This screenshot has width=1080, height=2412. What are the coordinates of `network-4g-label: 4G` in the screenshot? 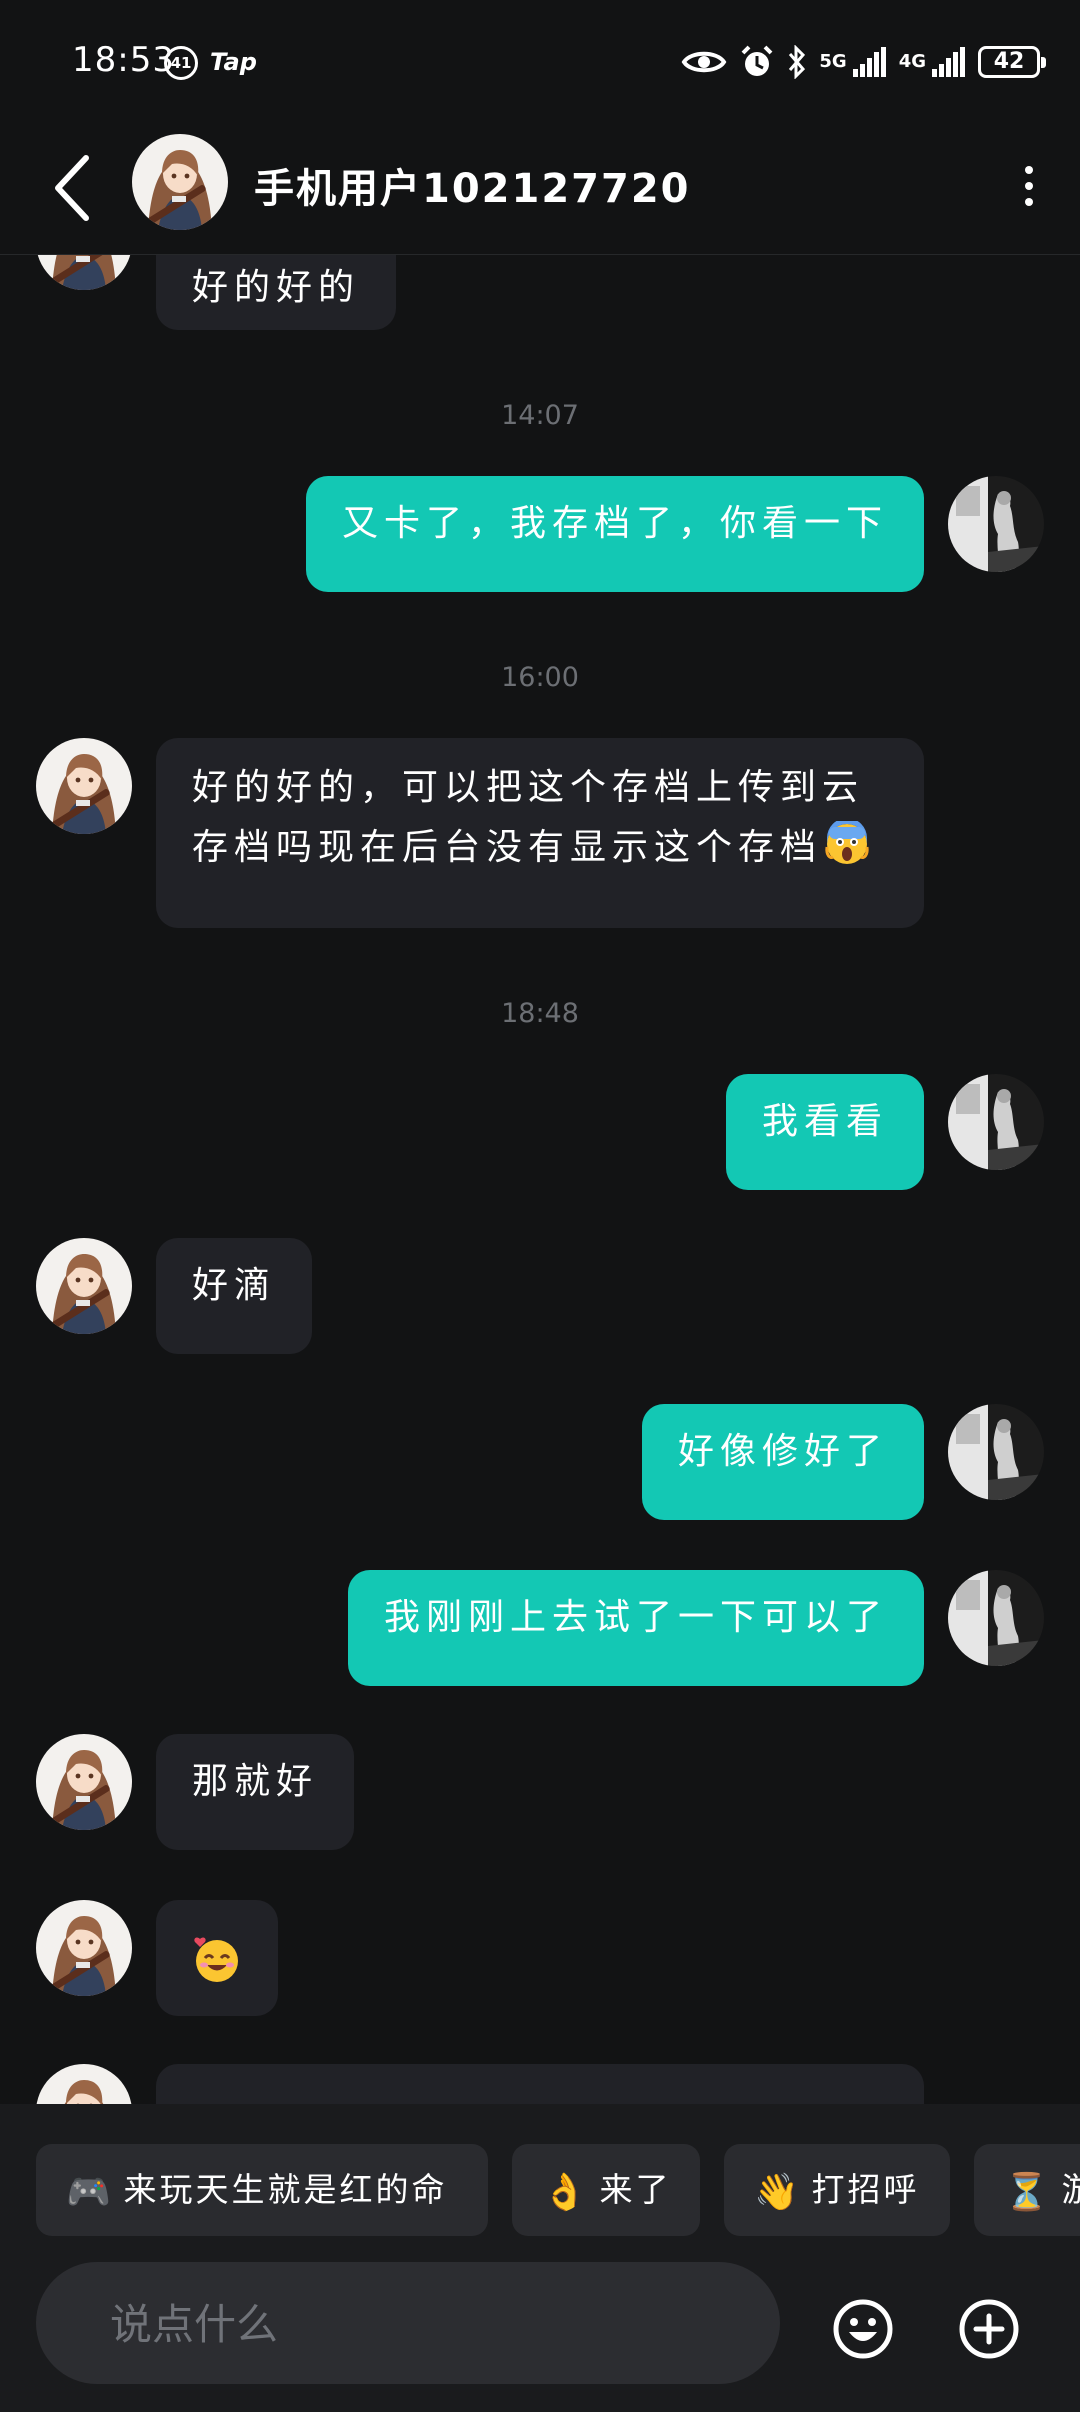 It's located at (912, 61).